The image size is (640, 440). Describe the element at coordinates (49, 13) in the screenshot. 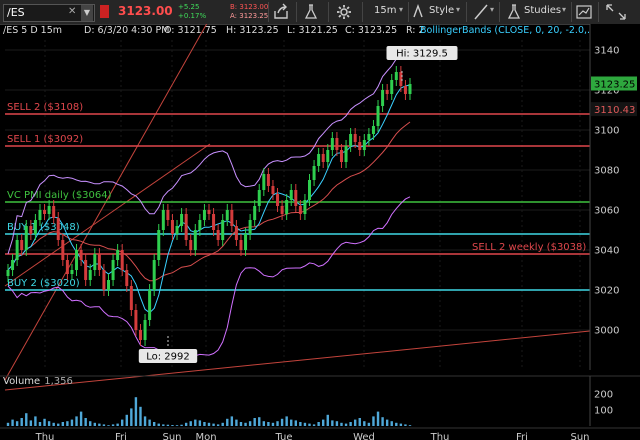

I see `symbol-input: /ES ✕ ▼` at that location.